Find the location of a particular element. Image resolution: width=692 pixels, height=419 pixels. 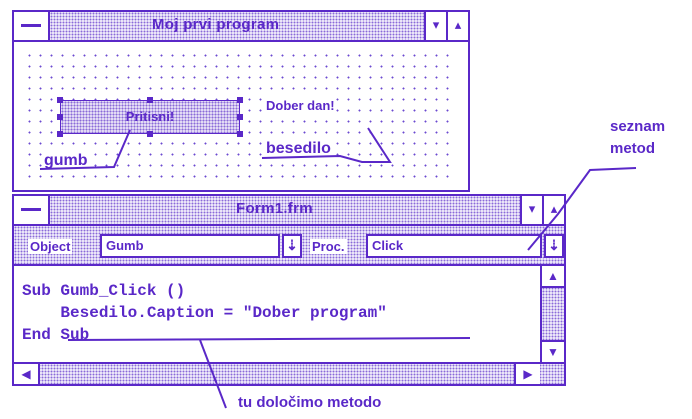

annotation-tu-dolocimo-metodo: tu določimo metodo is located at coordinates (310, 402).